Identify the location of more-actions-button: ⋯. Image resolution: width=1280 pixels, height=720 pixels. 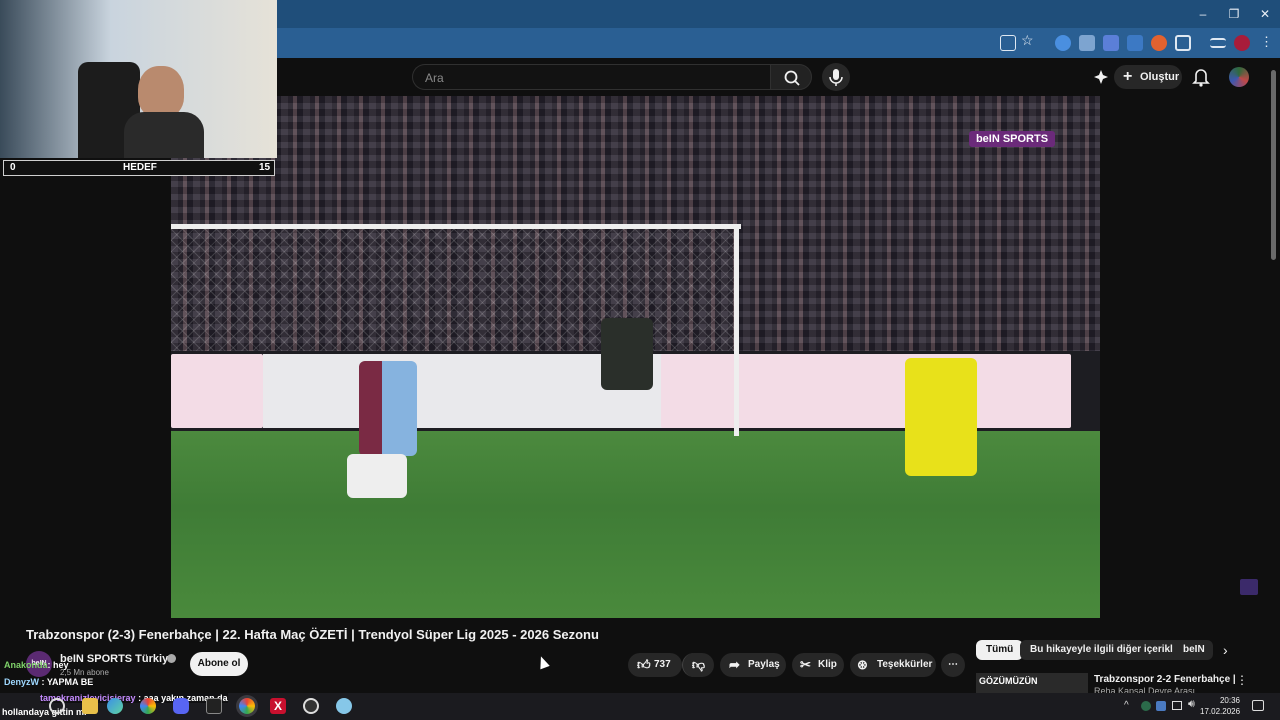
(953, 665).